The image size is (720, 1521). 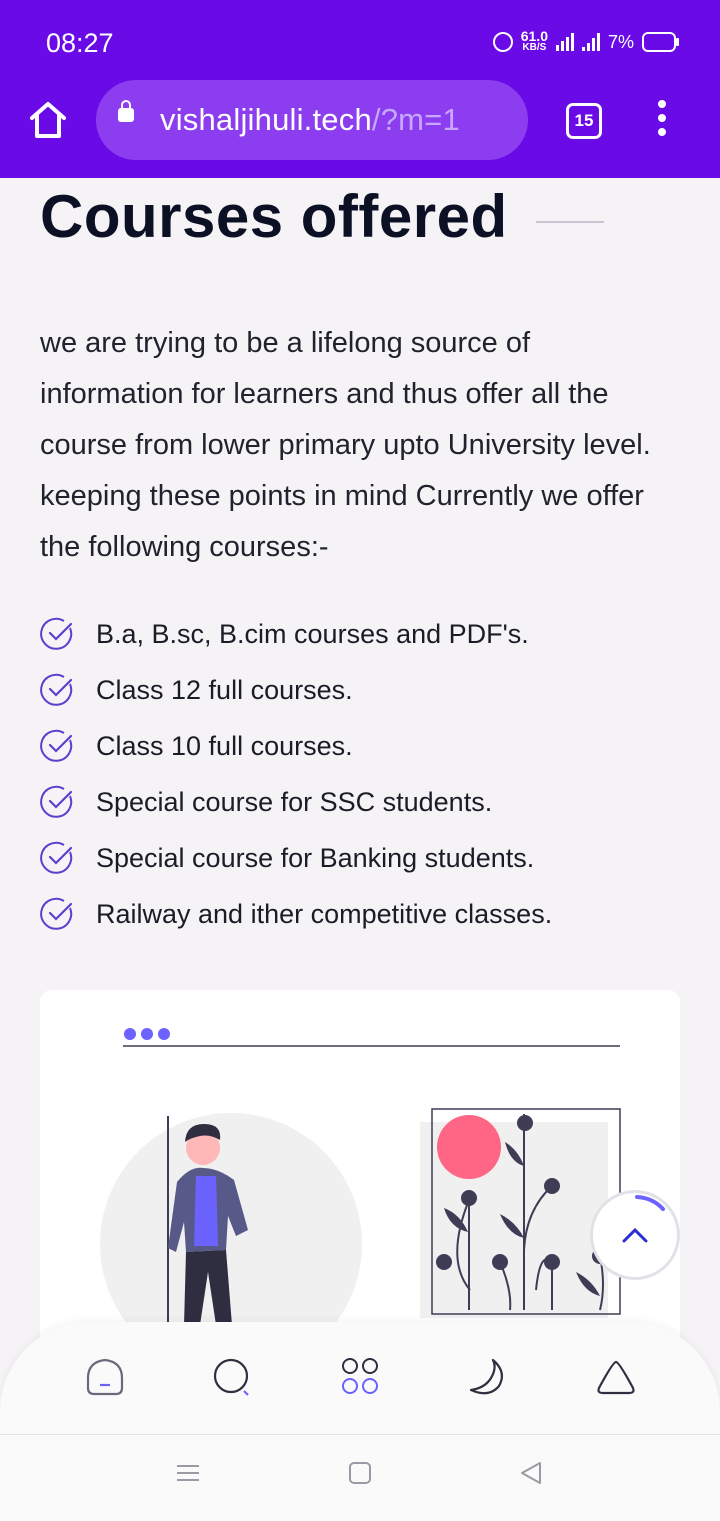 I want to click on home-square-icon, so click(x=360, y=1473).